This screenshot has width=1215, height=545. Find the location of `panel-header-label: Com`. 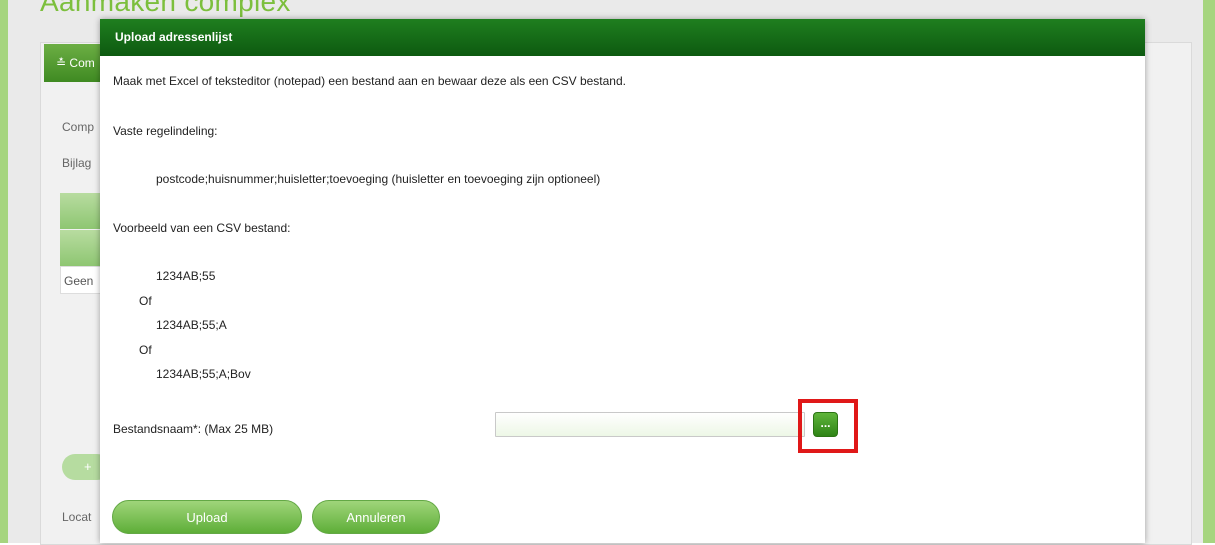

panel-header-label: Com is located at coordinates (82, 63).